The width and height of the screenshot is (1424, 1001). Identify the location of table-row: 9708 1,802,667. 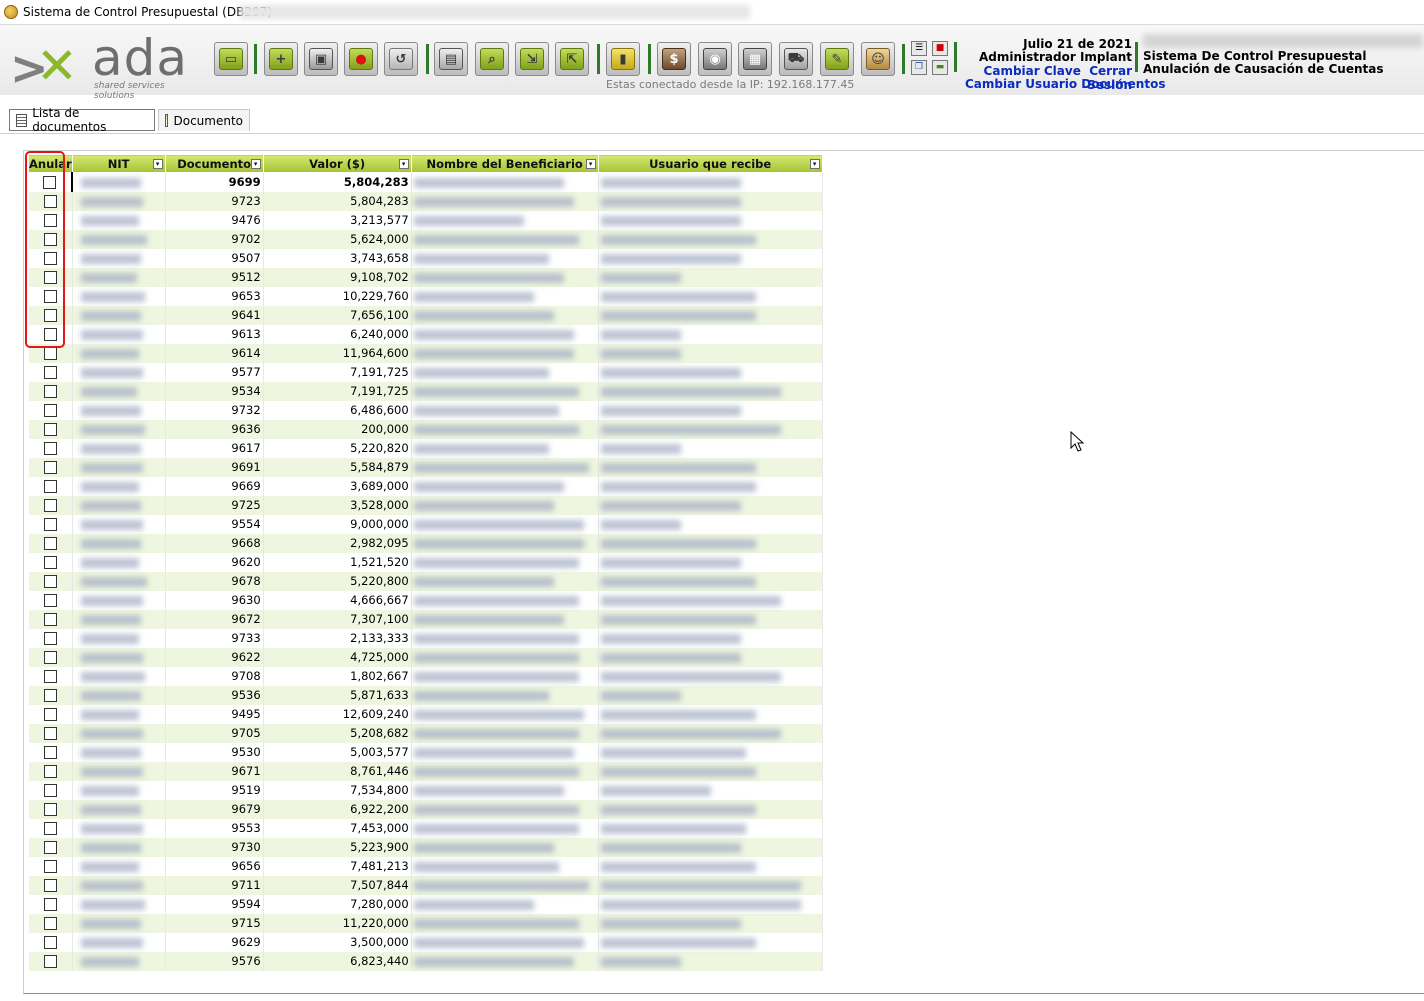
(425, 676).